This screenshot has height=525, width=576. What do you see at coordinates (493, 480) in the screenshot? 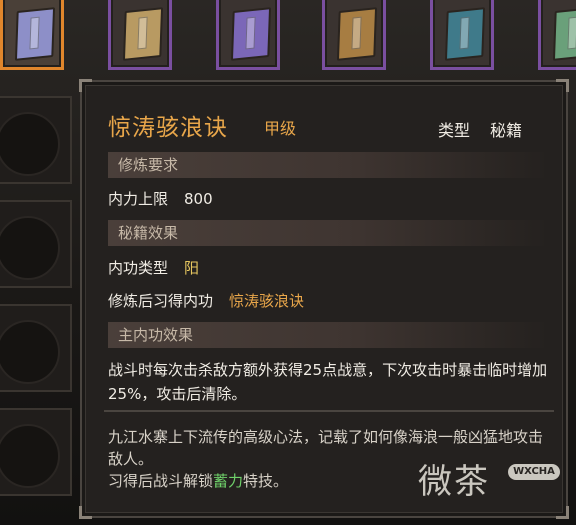
I see `watermark: 微茶 WXCHA` at bounding box center [493, 480].